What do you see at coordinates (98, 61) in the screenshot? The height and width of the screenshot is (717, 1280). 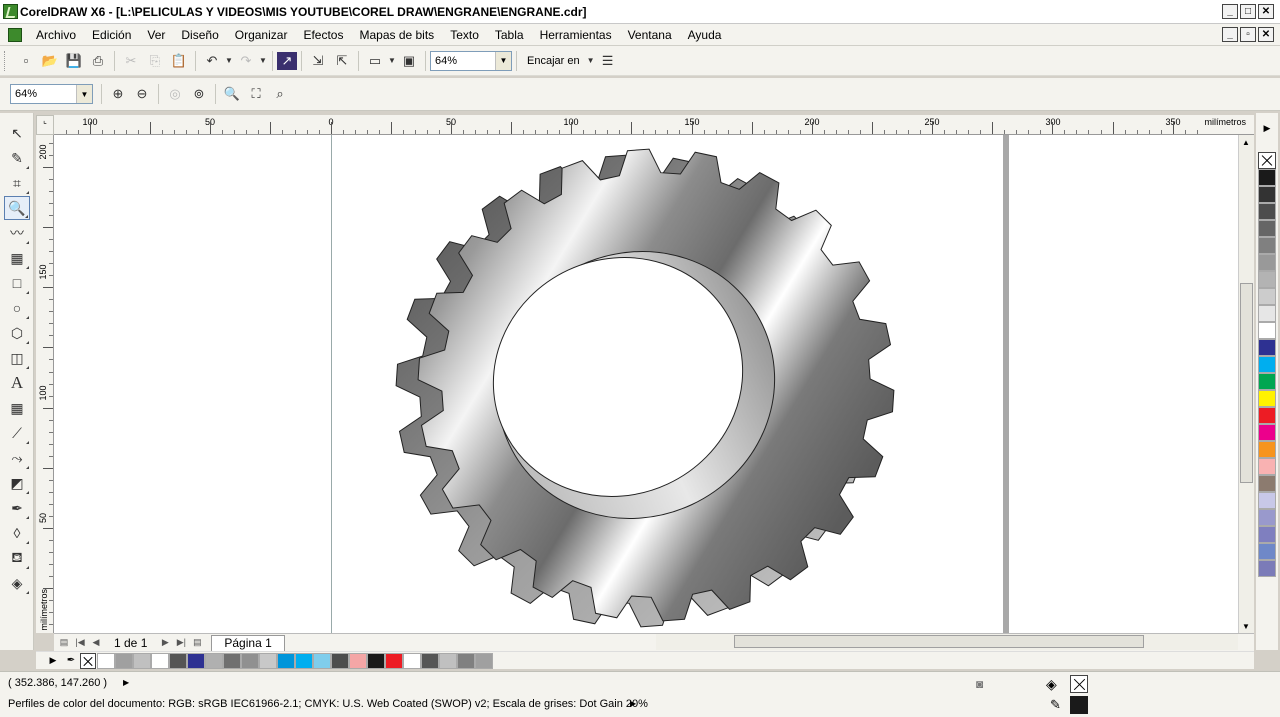 I see `print-icon: ⎙` at bounding box center [98, 61].